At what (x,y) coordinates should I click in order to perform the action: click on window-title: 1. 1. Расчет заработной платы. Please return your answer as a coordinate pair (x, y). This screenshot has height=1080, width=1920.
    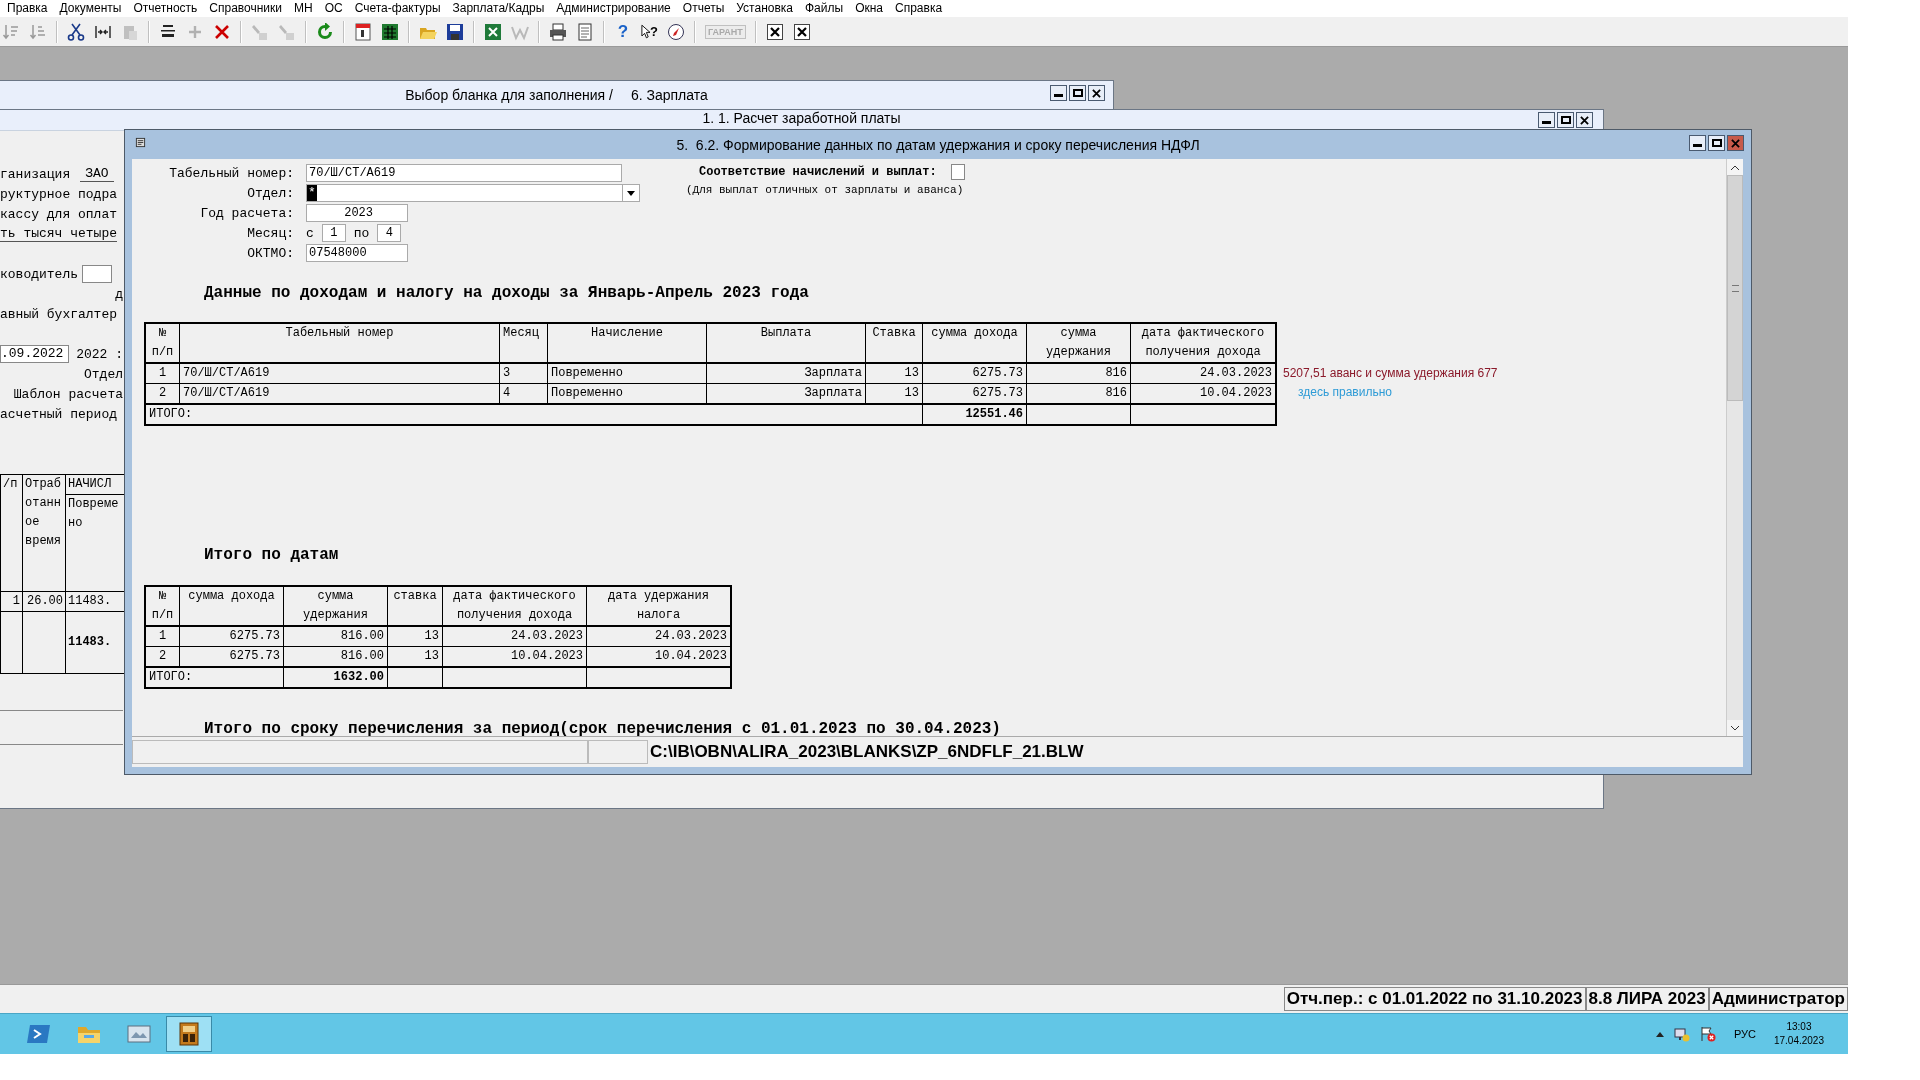
    Looking at the image, I should click on (801, 118).